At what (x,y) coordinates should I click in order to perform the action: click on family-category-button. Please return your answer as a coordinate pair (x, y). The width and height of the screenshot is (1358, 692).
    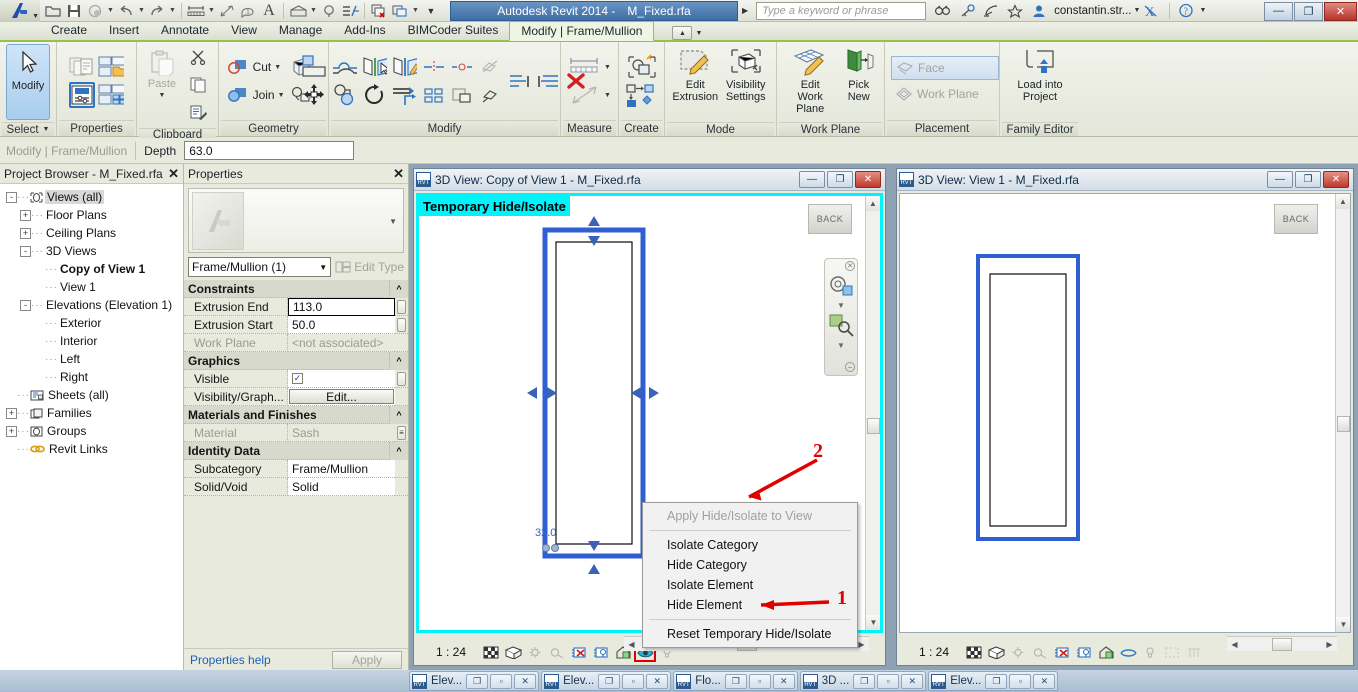
    Looking at the image, I should click on (111, 67).